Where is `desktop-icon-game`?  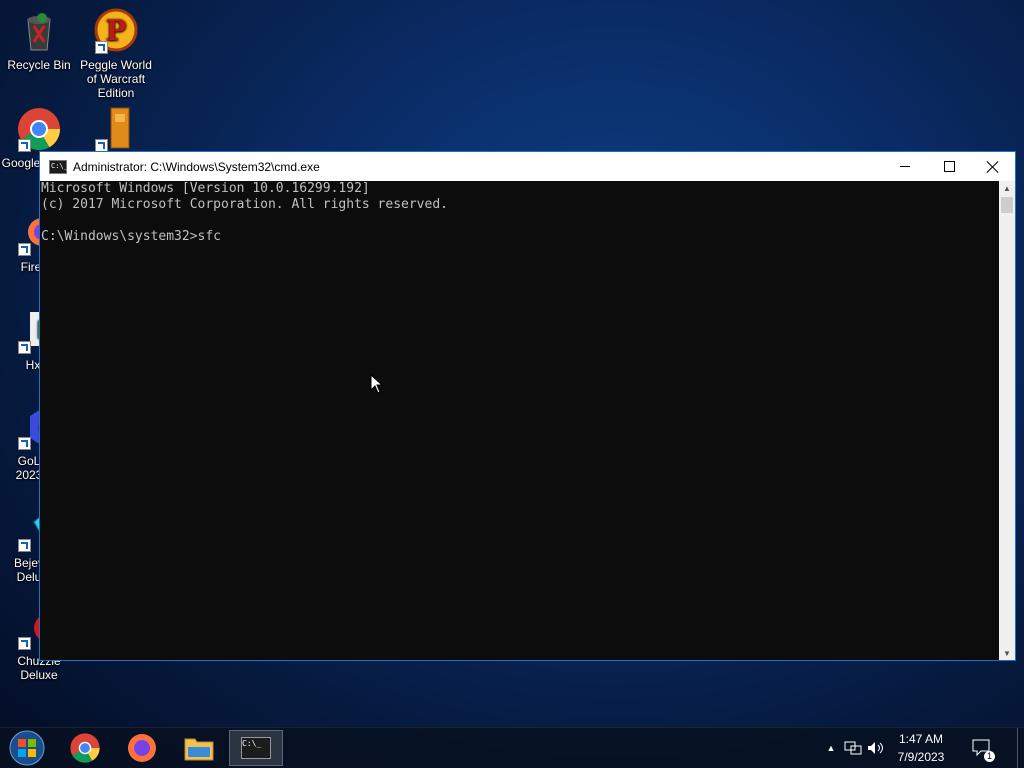
desktop-icon-game is located at coordinates (116, 131).